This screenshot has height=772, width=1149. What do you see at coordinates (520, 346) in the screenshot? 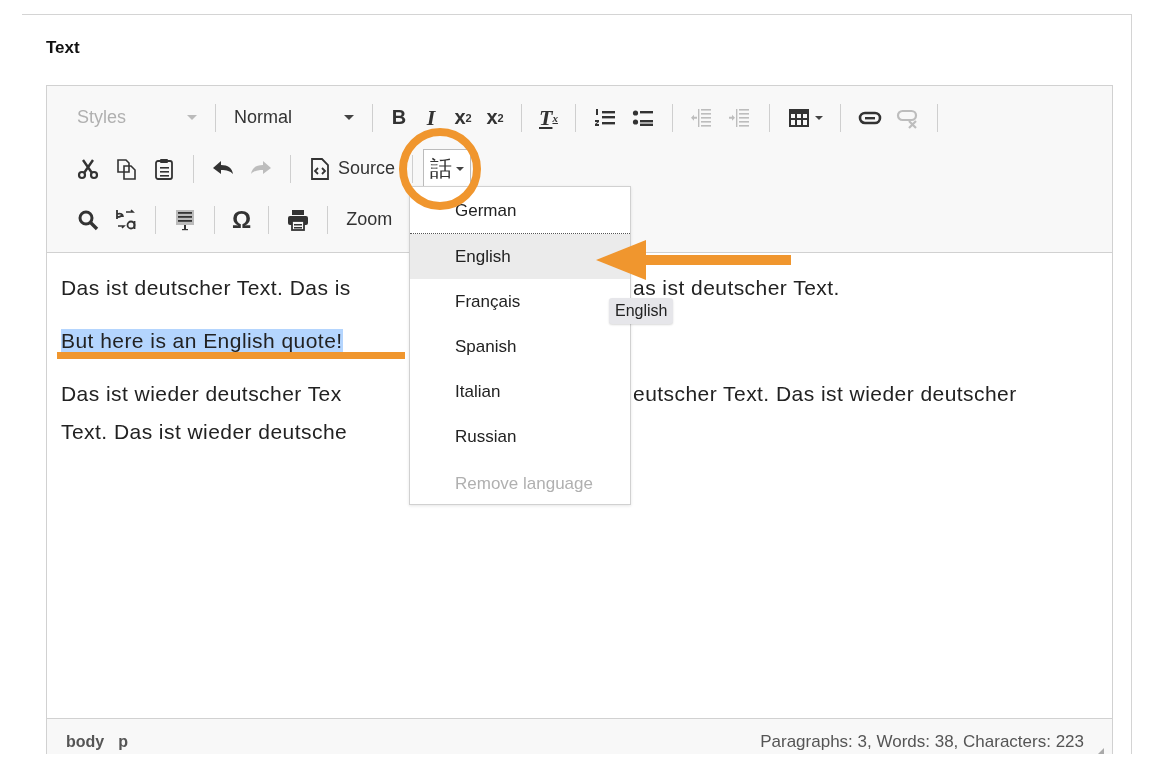
I see `menu-item: Spanish` at bounding box center [520, 346].